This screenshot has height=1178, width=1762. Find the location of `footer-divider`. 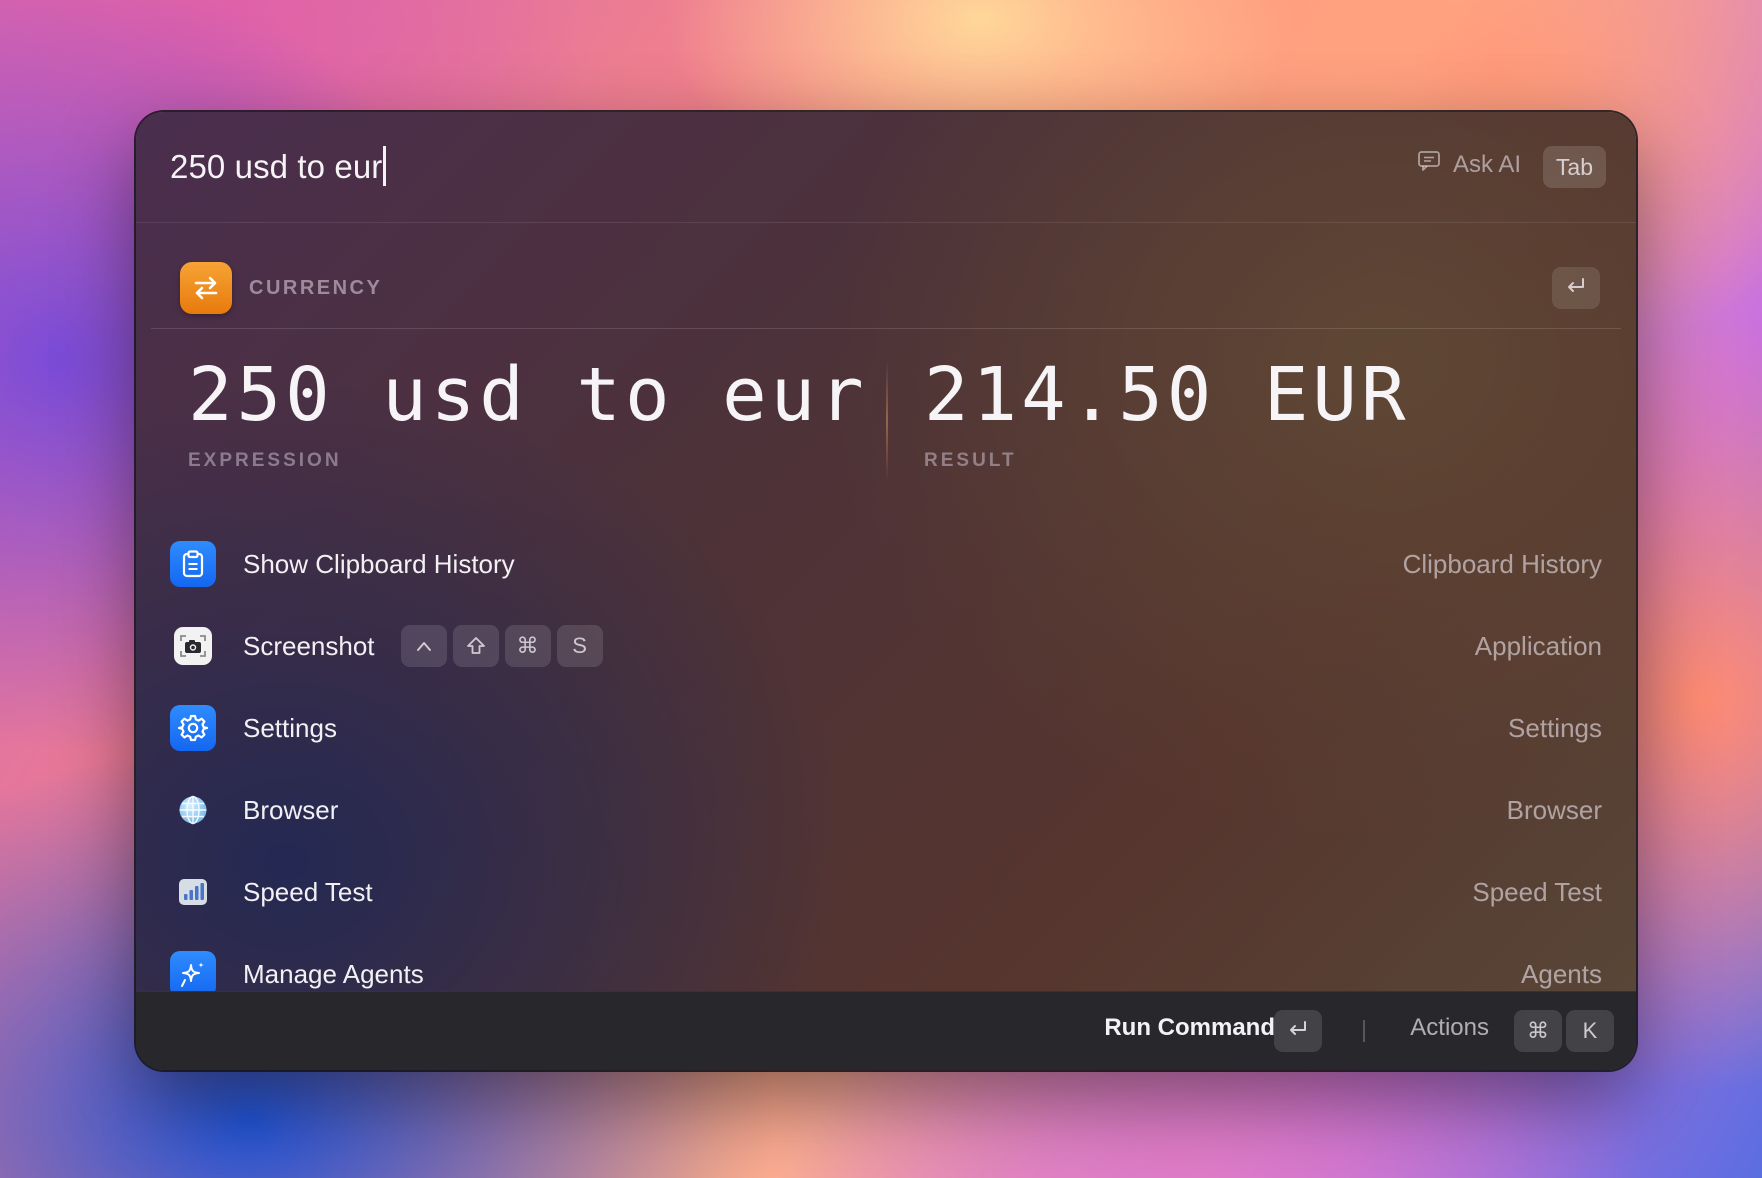

footer-divider is located at coordinates (1364, 1031).